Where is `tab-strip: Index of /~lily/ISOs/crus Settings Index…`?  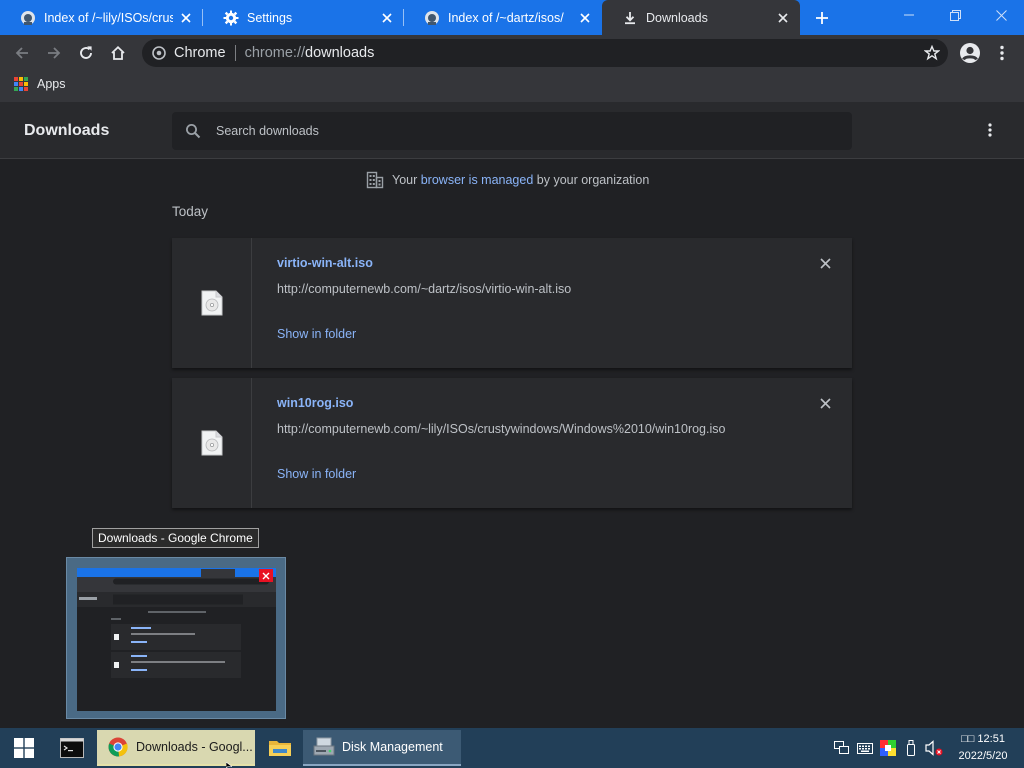 tab-strip: Index of /~lily/ISOs/crus Settings Index… is located at coordinates (512, 17).